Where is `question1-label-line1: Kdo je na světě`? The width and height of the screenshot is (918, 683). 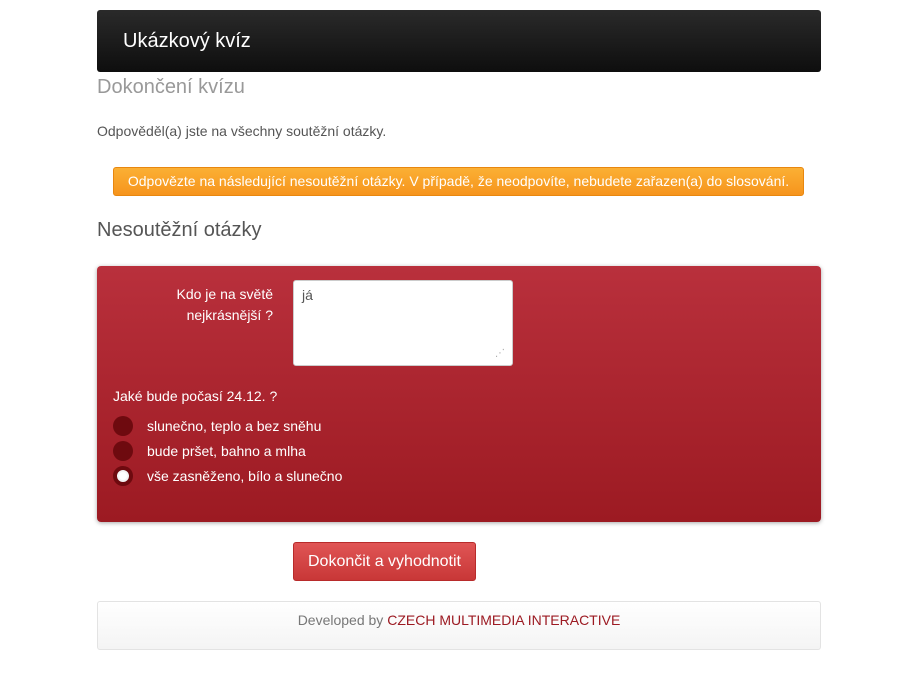
question1-label-line1: Kdo je na světě is located at coordinates (224, 294).